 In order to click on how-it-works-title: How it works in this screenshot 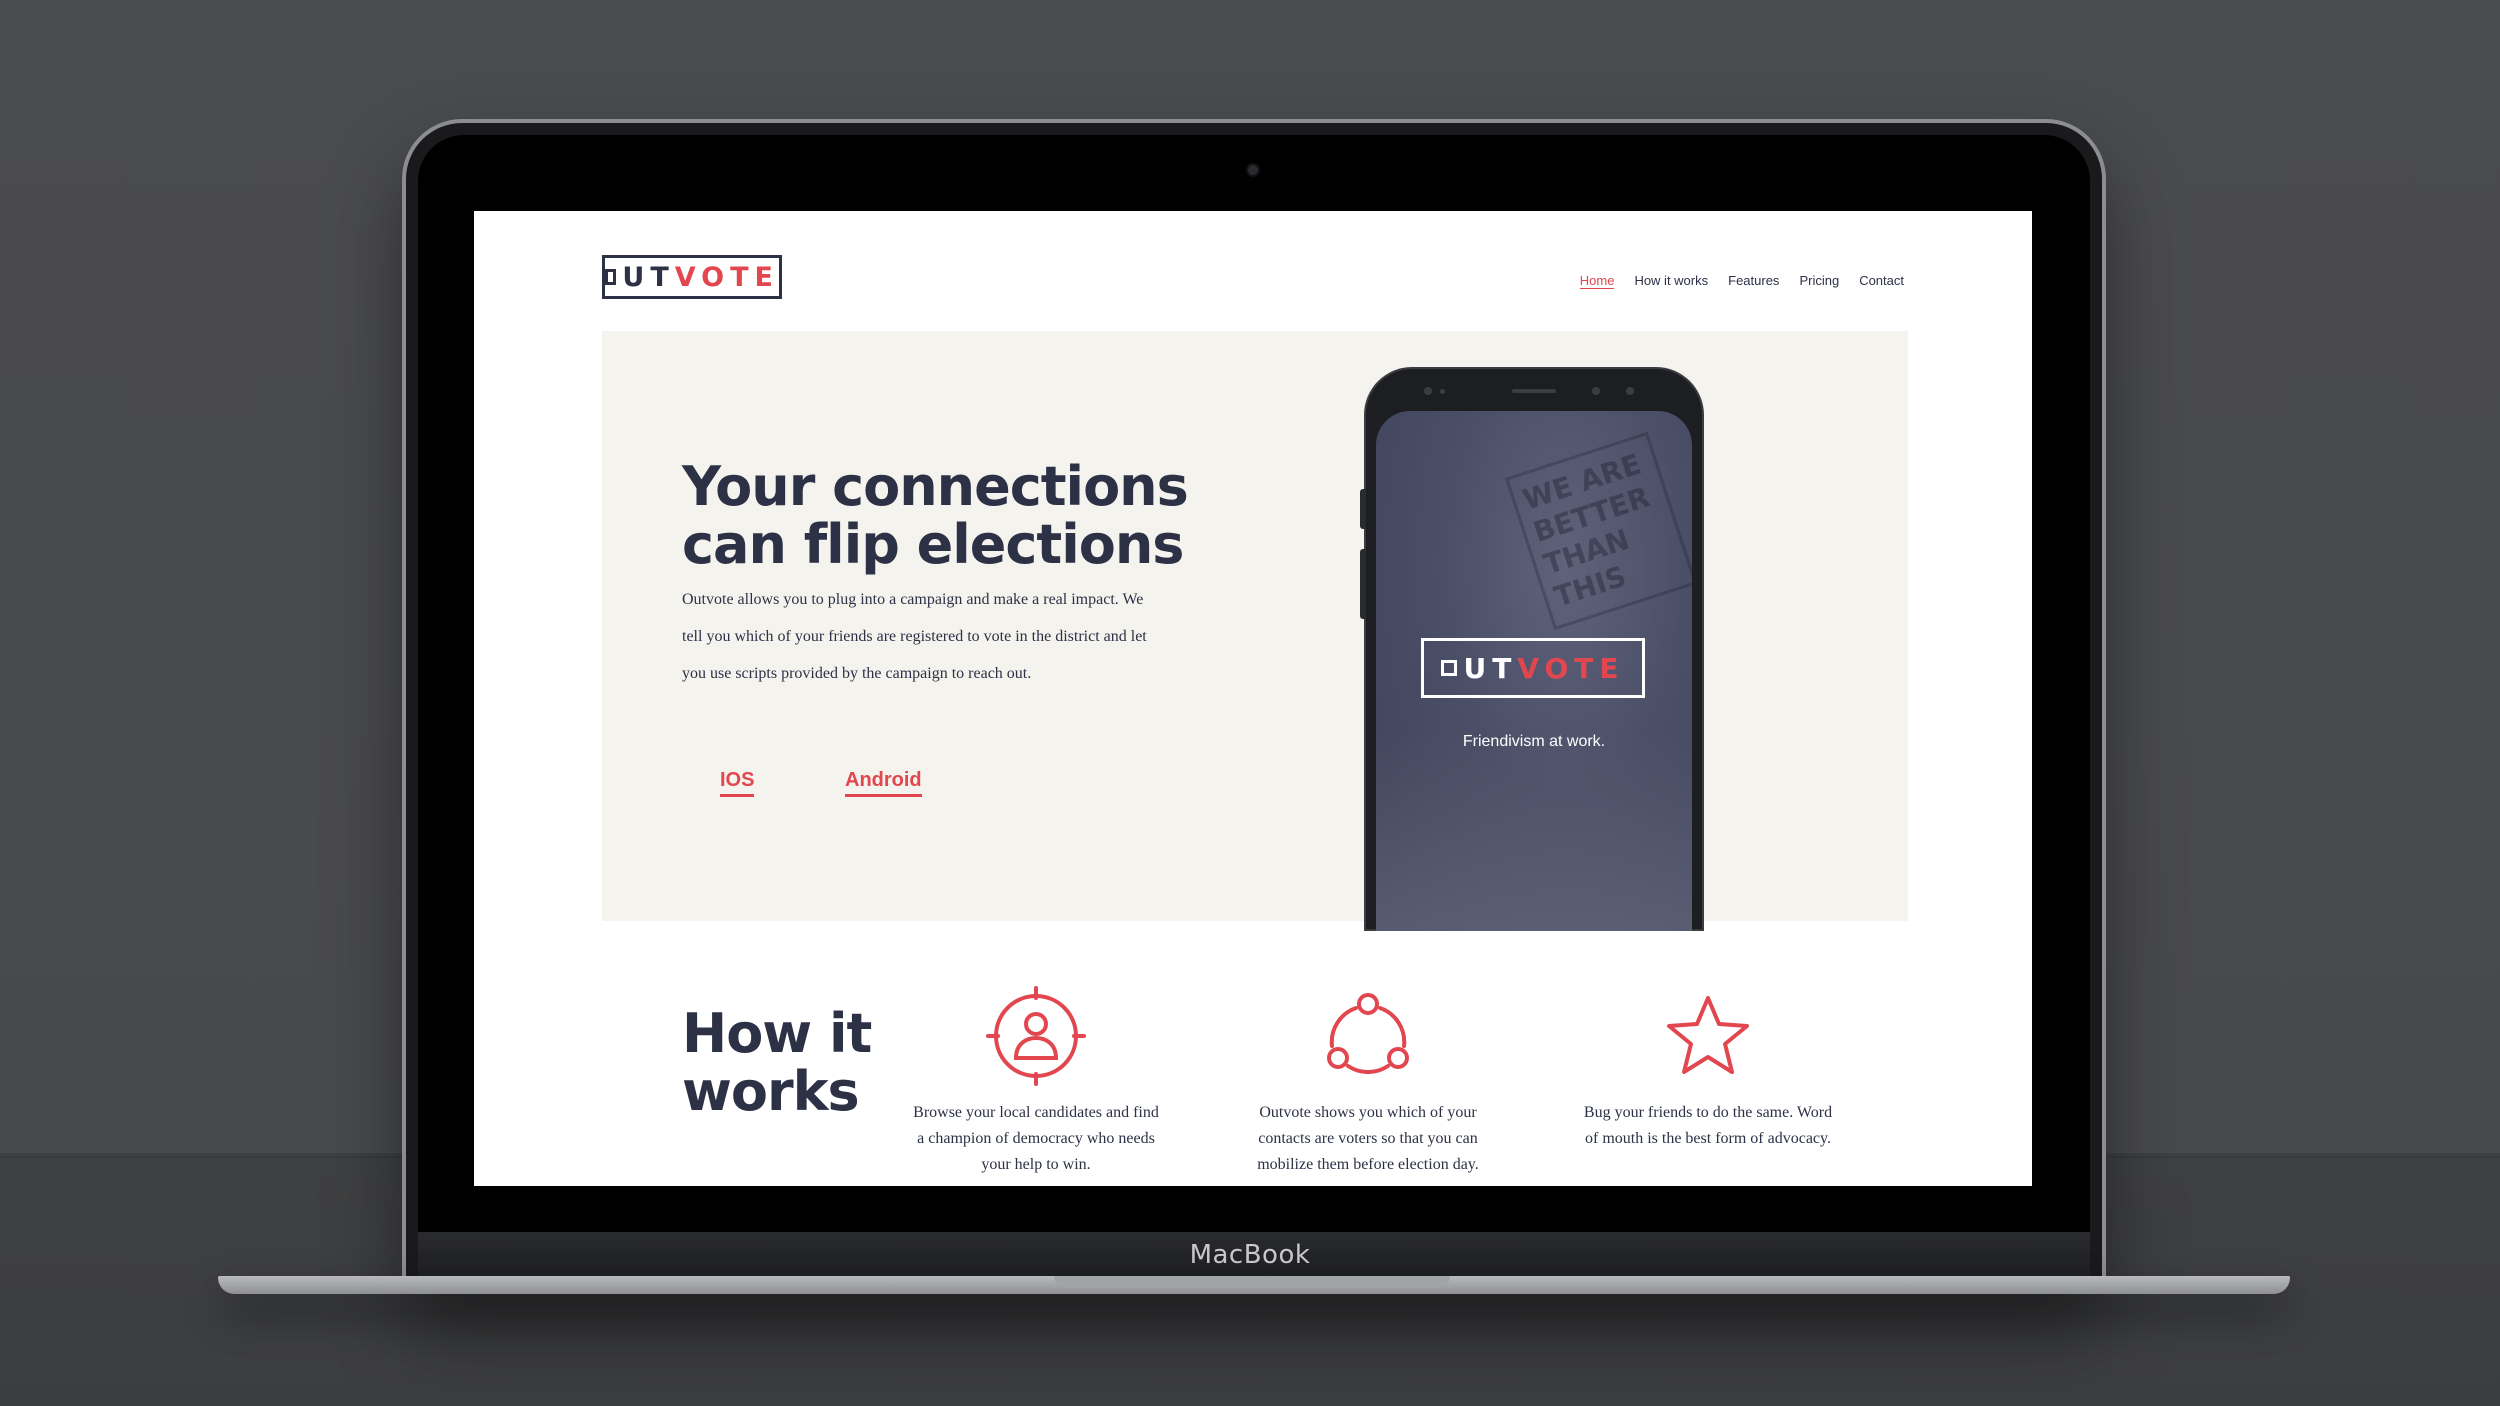, I will do `click(777, 1062)`.